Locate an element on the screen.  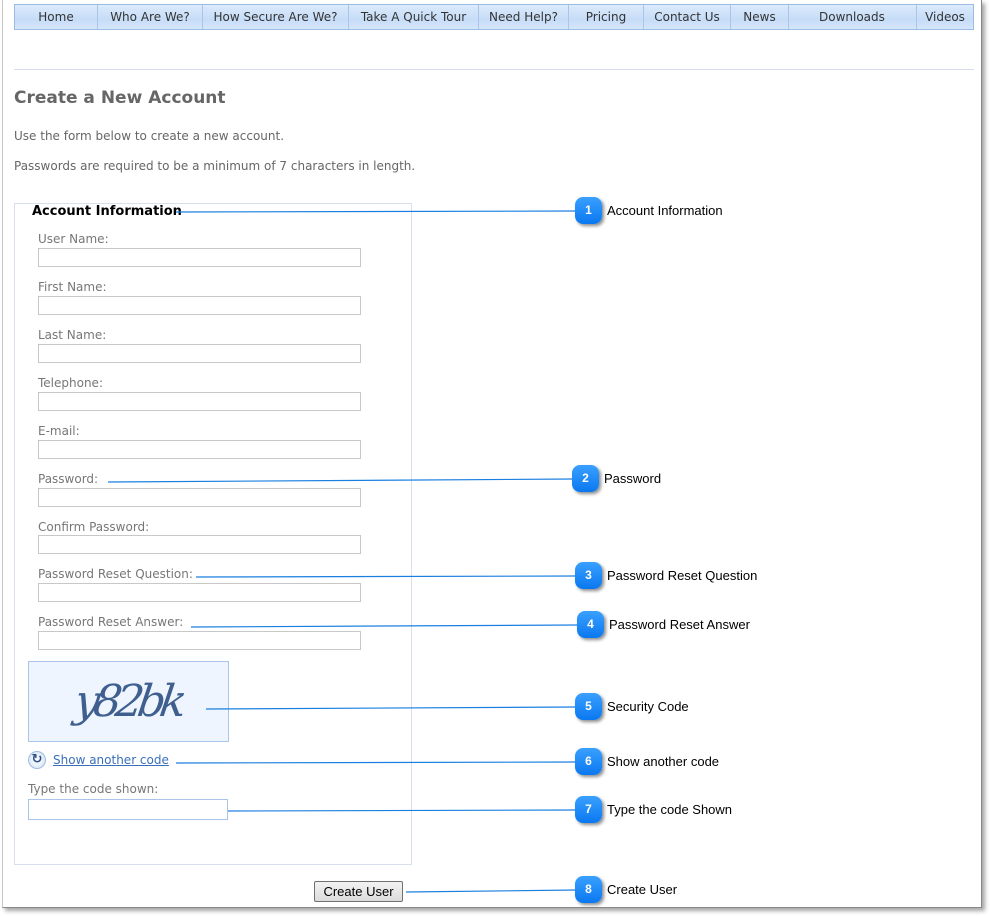
password-label: Password: is located at coordinates (68, 479).